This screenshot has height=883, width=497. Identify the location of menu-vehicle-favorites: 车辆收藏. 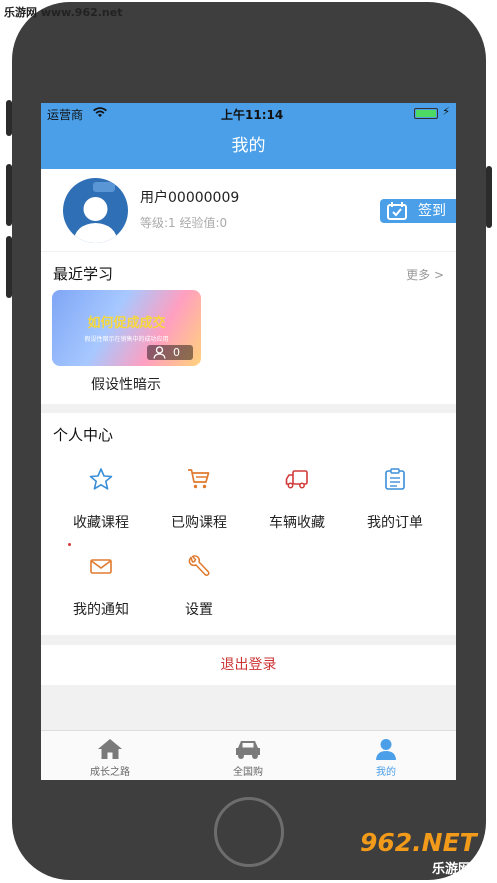
(297, 500).